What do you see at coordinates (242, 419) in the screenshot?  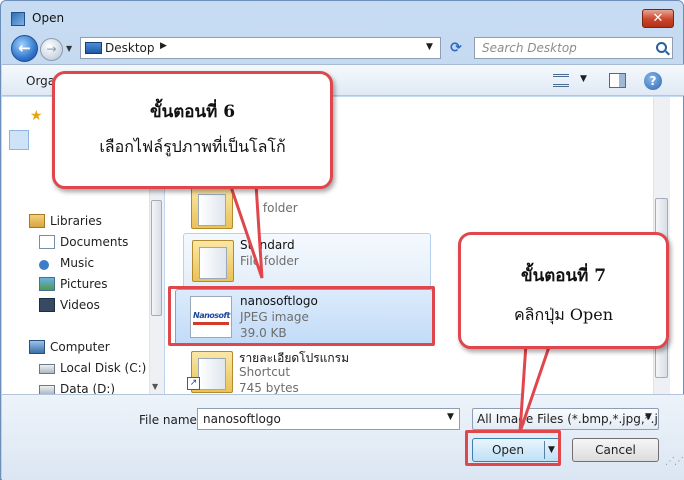 I see `file-name-value: nanosoftlogo` at bounding box center [242, 419].